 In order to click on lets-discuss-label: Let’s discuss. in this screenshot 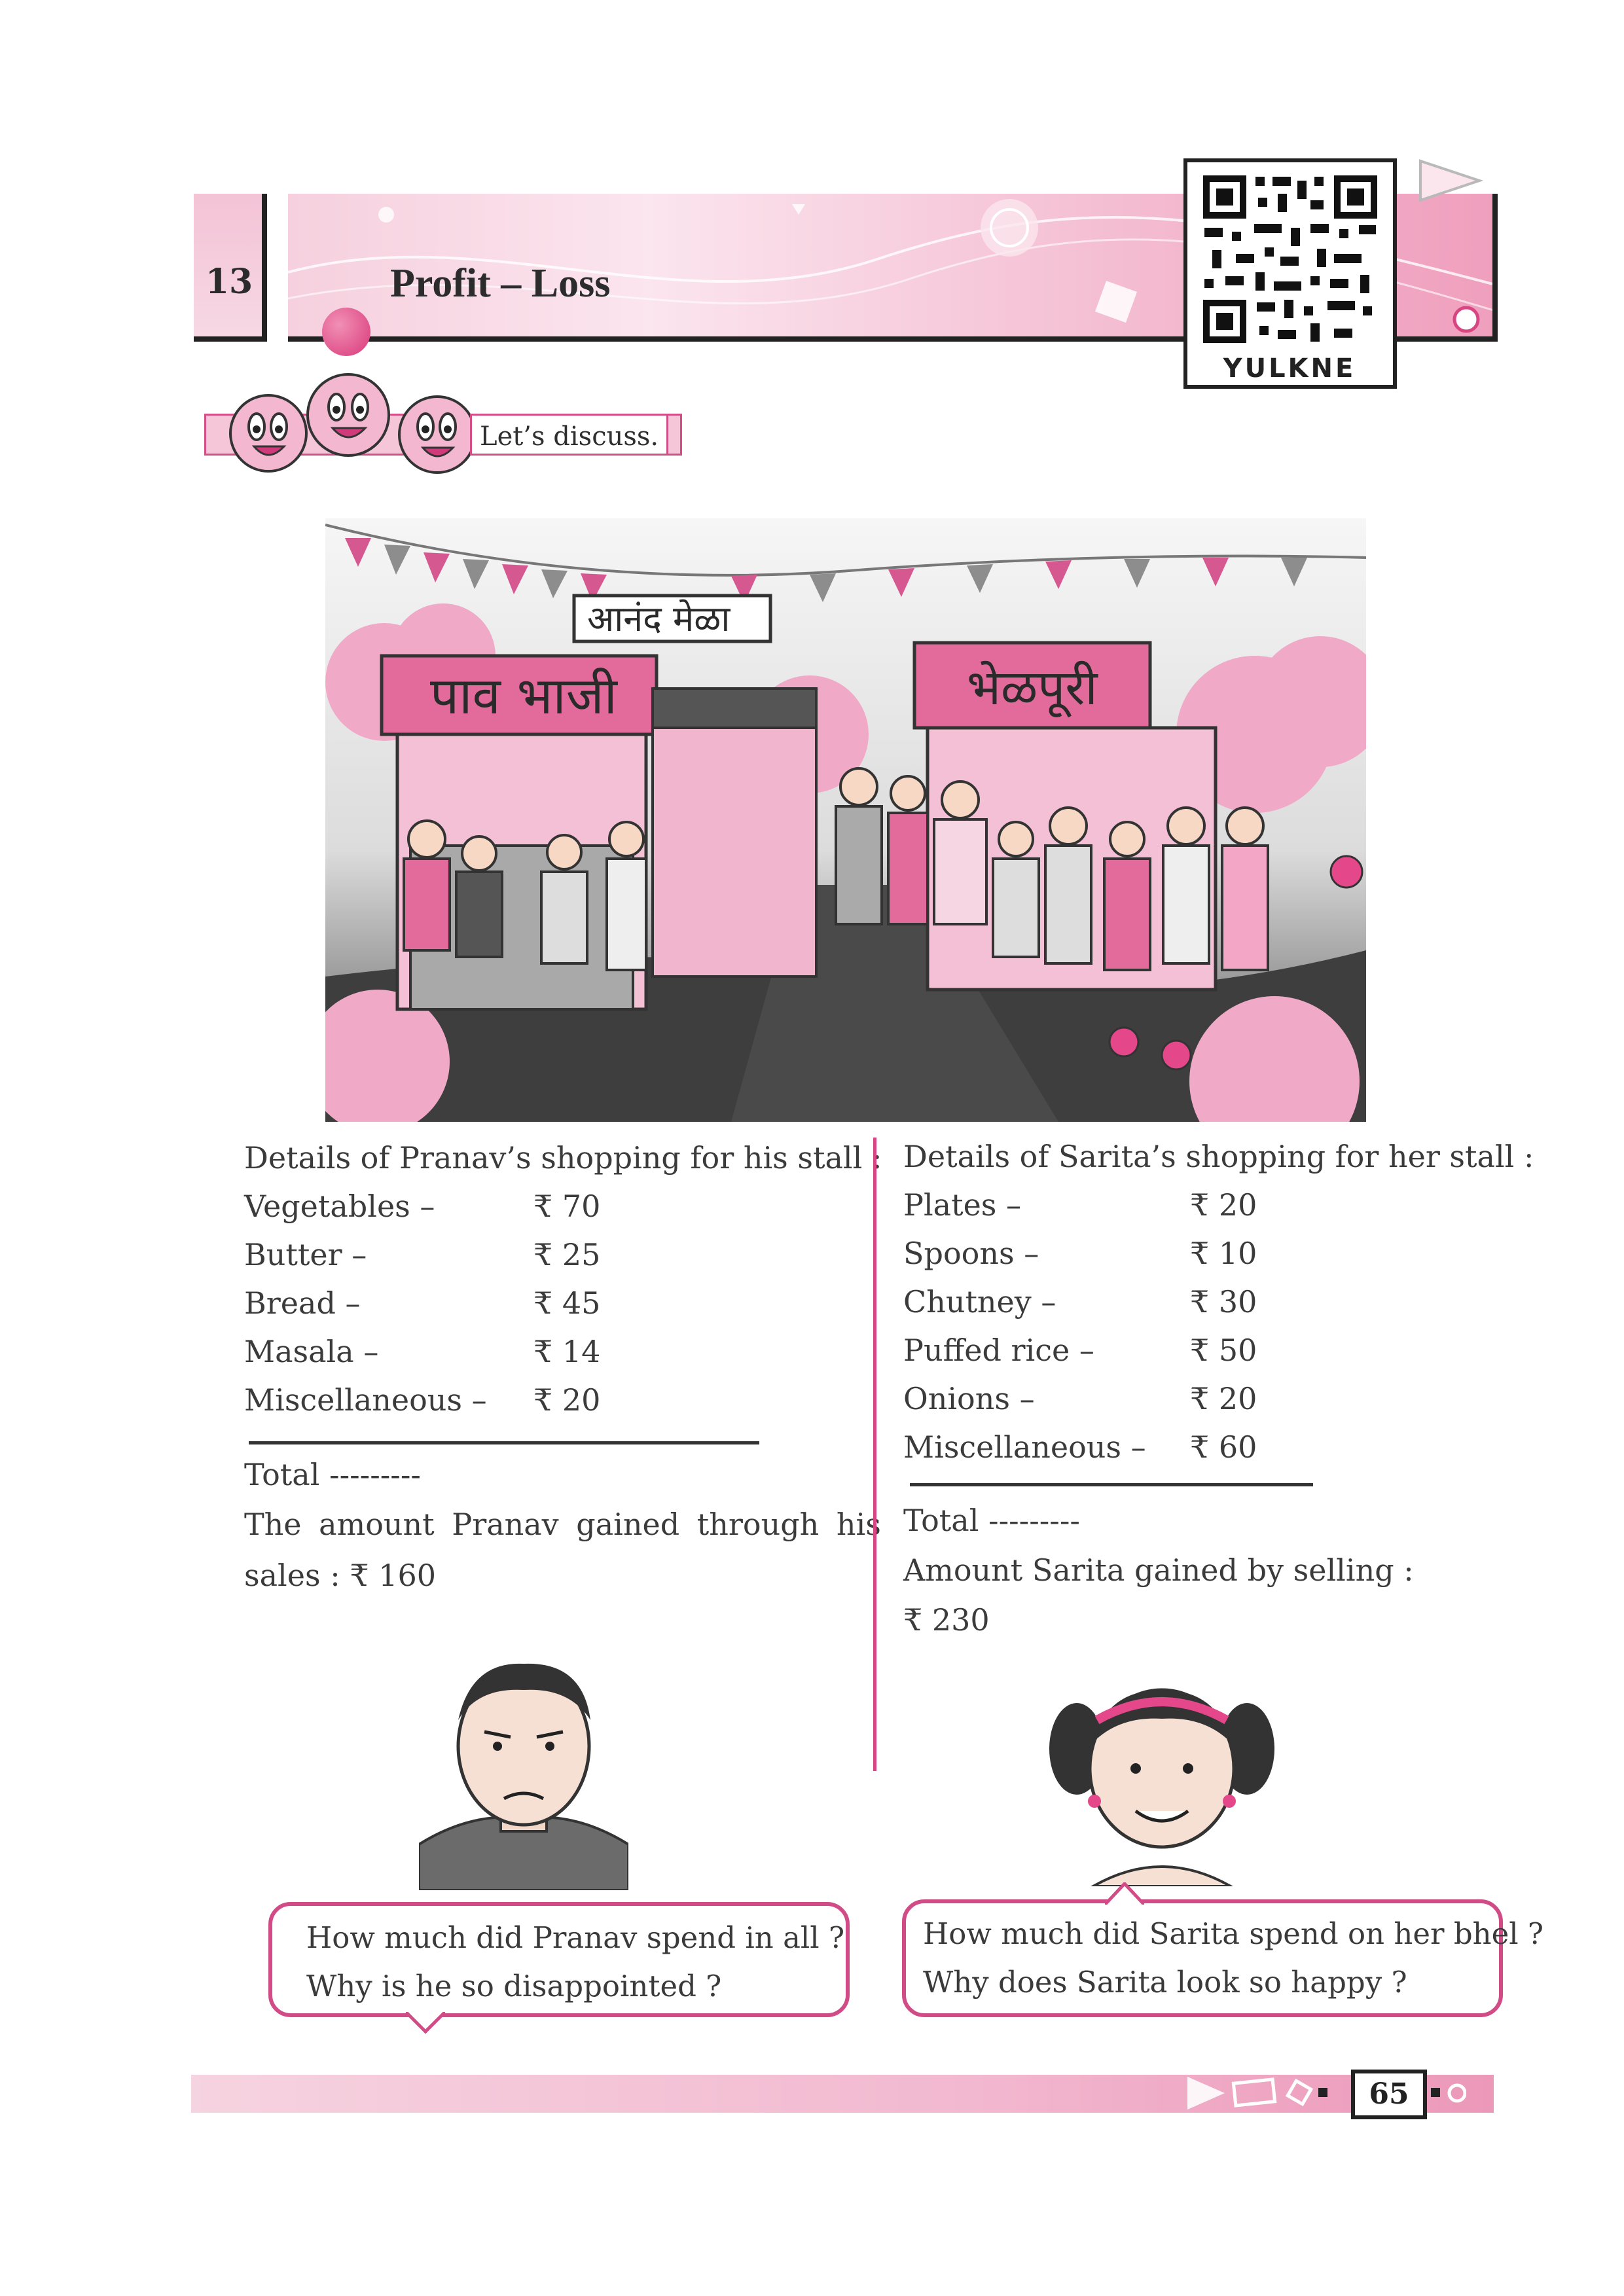, I will do `click(569, 435)`.